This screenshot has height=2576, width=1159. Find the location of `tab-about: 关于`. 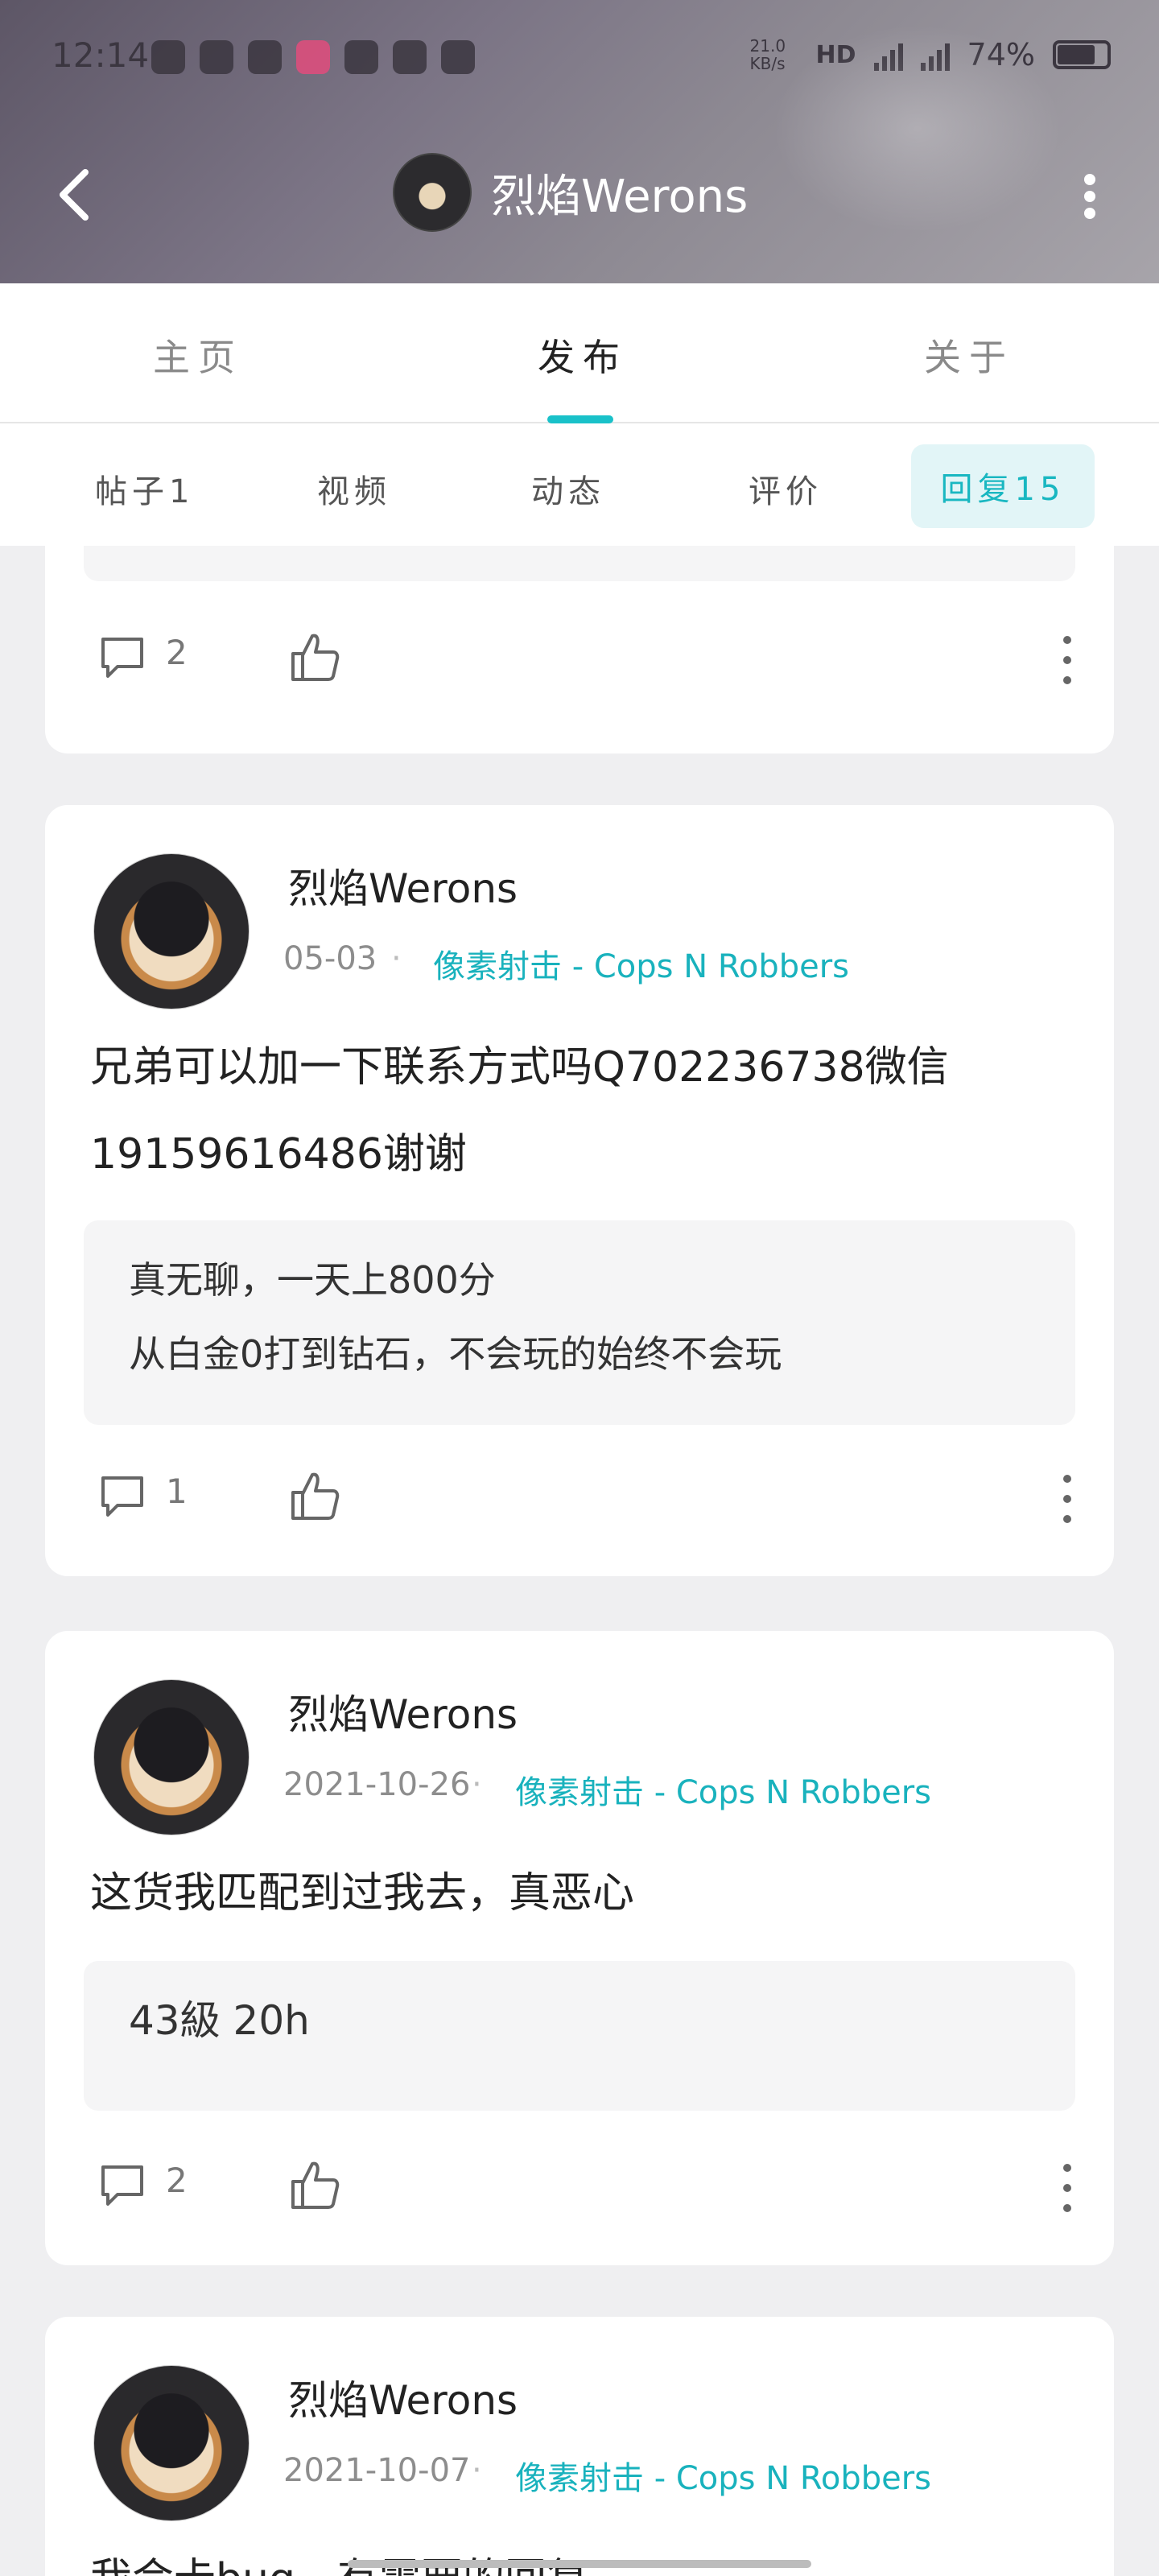

tab-about: 关于 is located at coordinates (969, 355).